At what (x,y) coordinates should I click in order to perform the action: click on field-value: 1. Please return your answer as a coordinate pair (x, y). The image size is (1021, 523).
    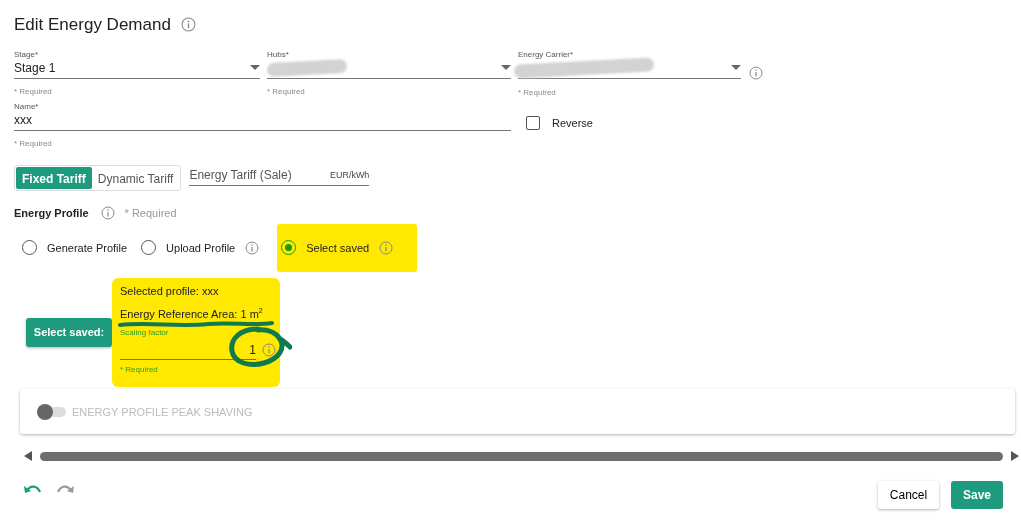
    Looking at the image, I should click on (252, 349).